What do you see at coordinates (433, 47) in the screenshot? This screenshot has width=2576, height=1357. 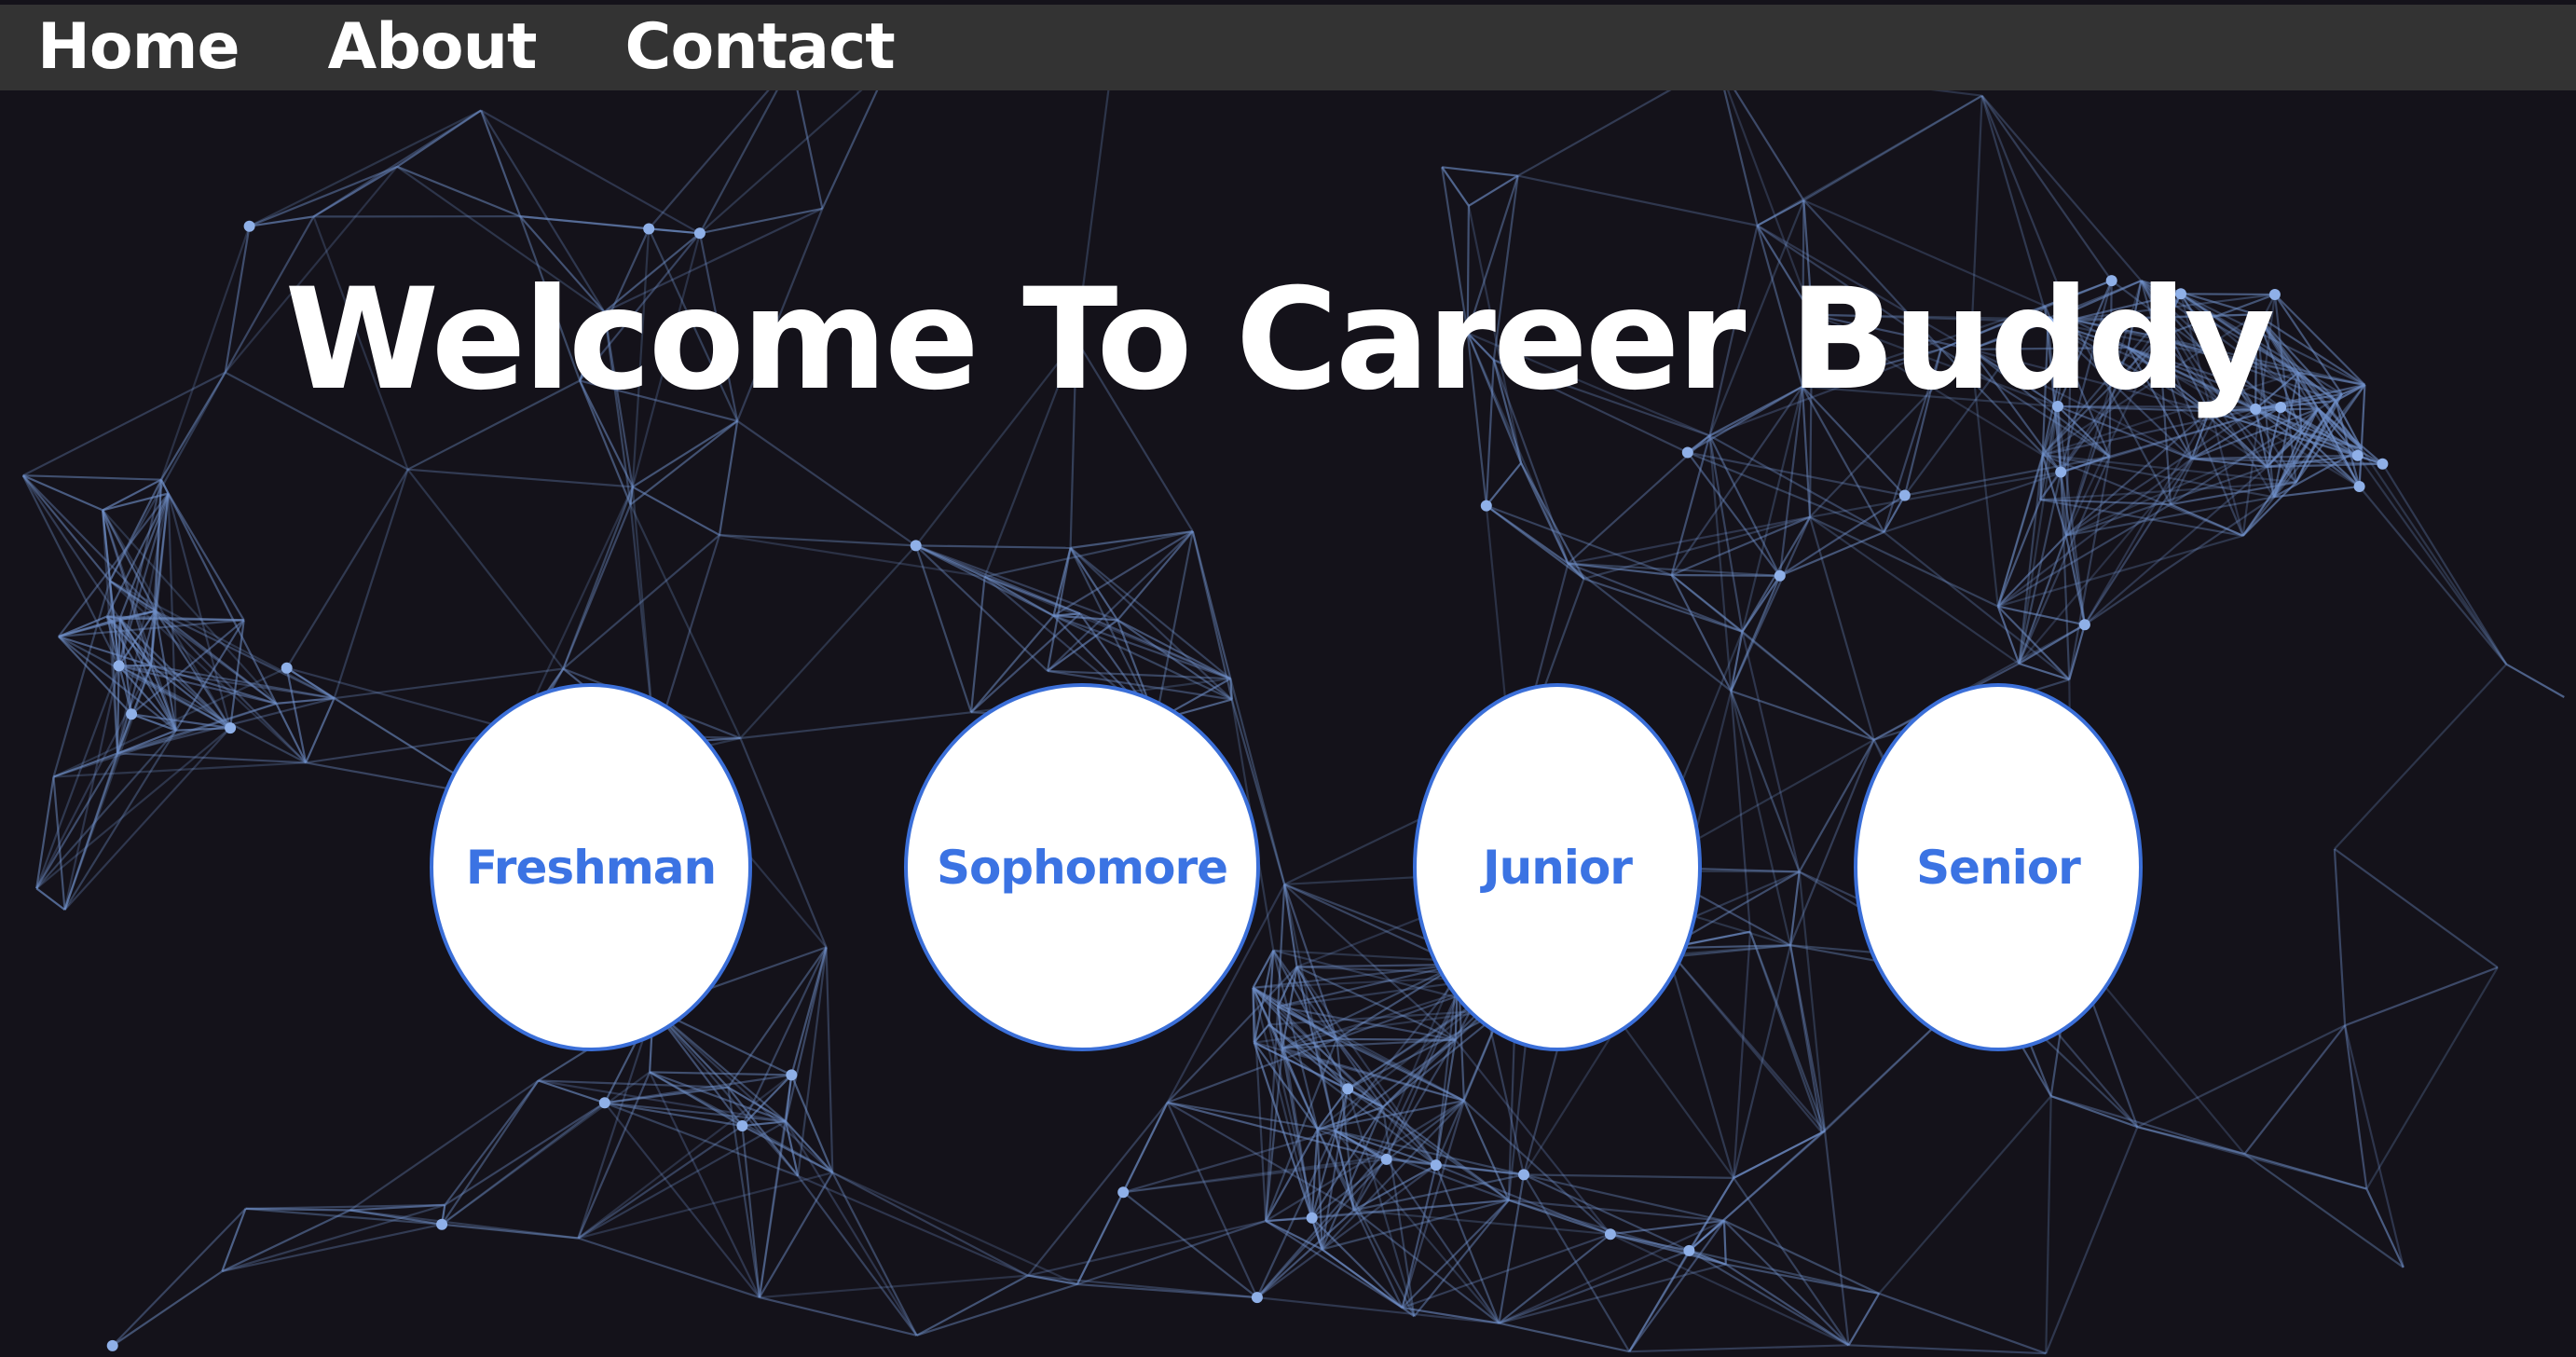 I see `nav-about-link: About` at bounding box center [433, 47].